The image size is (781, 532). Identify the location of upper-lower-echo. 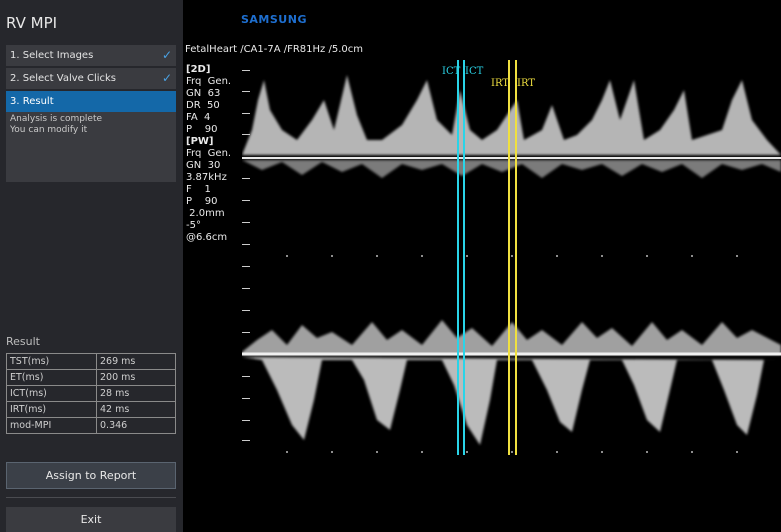
(511, 169).